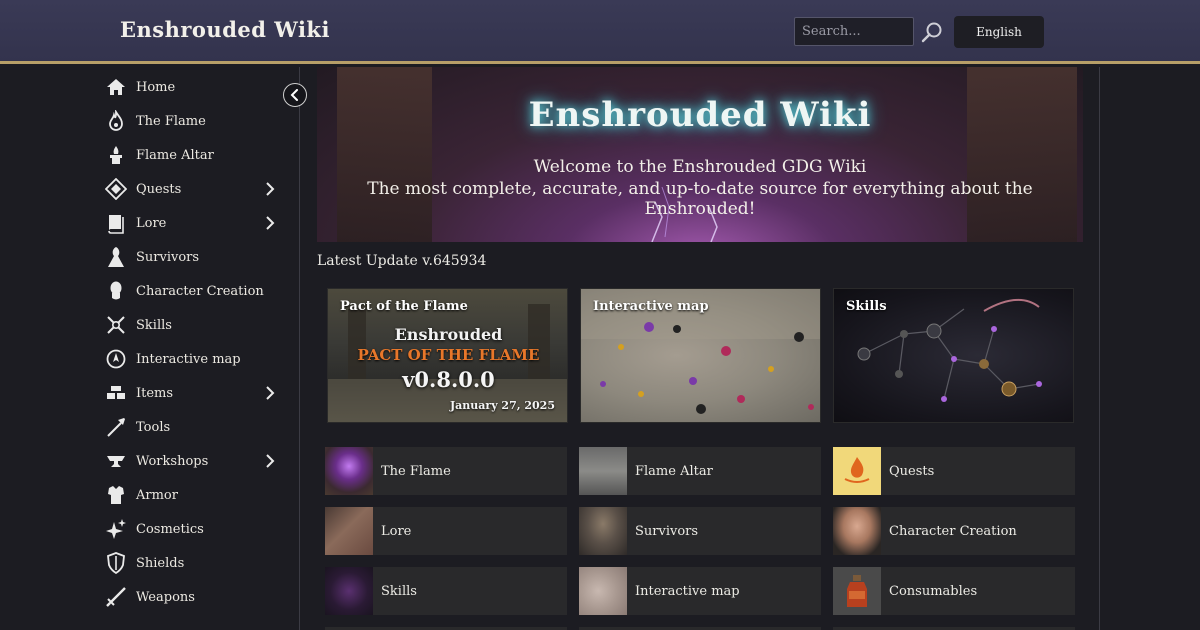  I want to click on top-header: Enshrouded Wiki English, so click(600, 32).